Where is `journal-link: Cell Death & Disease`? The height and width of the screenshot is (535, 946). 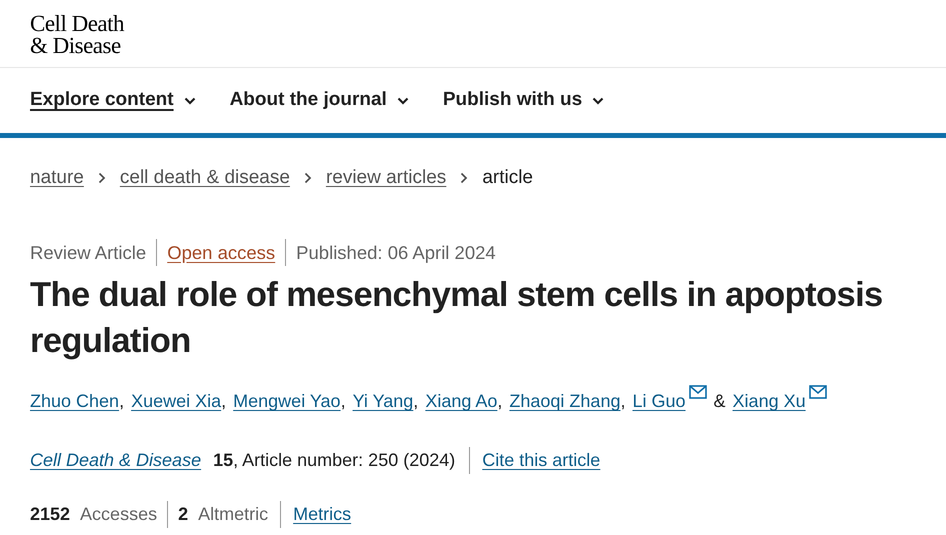 journal-link: Cell Death & Disease is located at coordinates (116, 460).